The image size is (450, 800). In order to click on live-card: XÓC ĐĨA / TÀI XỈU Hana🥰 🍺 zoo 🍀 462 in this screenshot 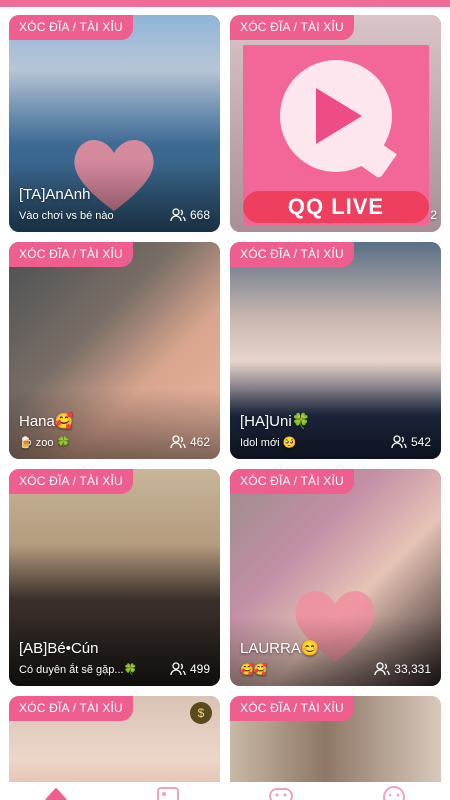, I will do `click(114, 350)`.